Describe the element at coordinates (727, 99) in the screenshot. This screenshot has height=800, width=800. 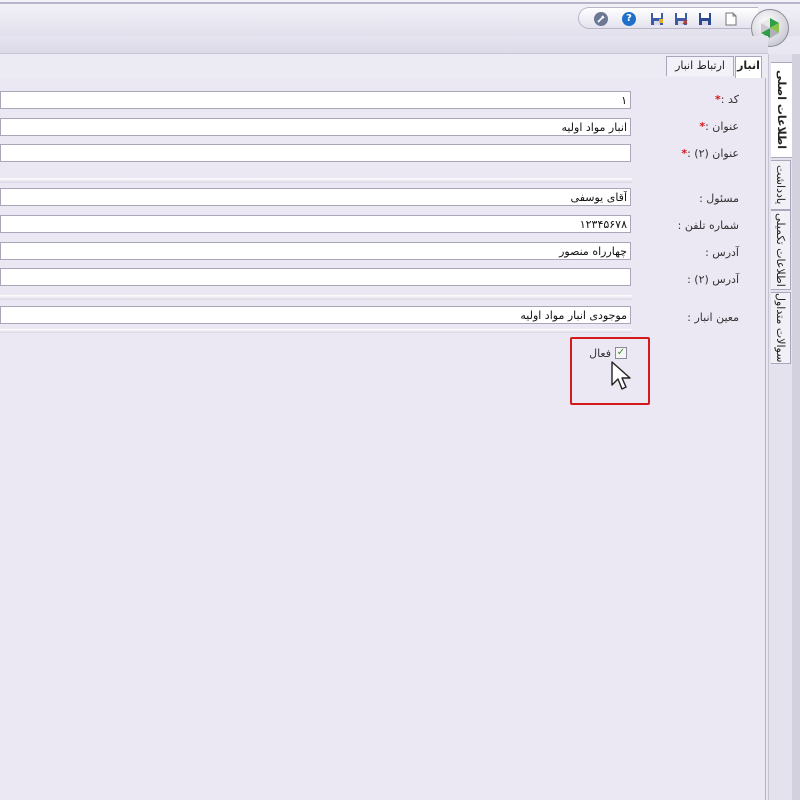
I see `code-label: کد :*` at that location.